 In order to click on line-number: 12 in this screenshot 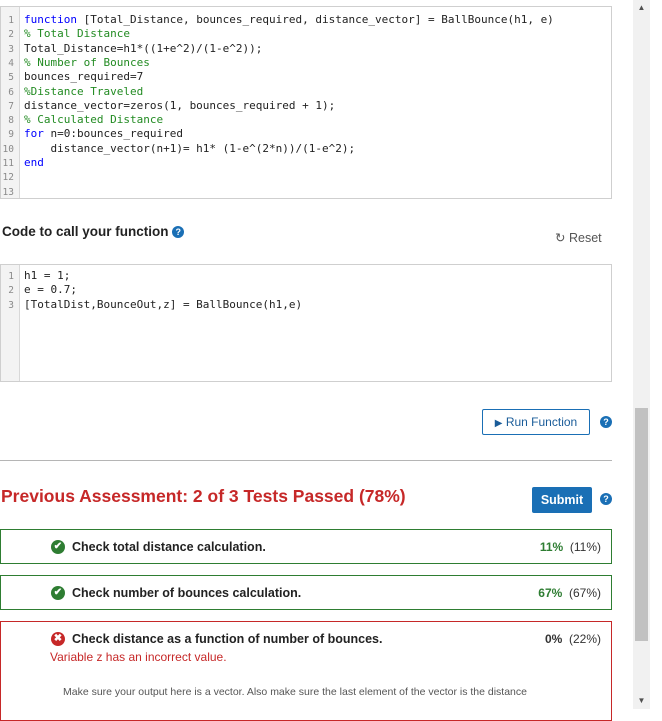, I will do `click(8, 178)`.